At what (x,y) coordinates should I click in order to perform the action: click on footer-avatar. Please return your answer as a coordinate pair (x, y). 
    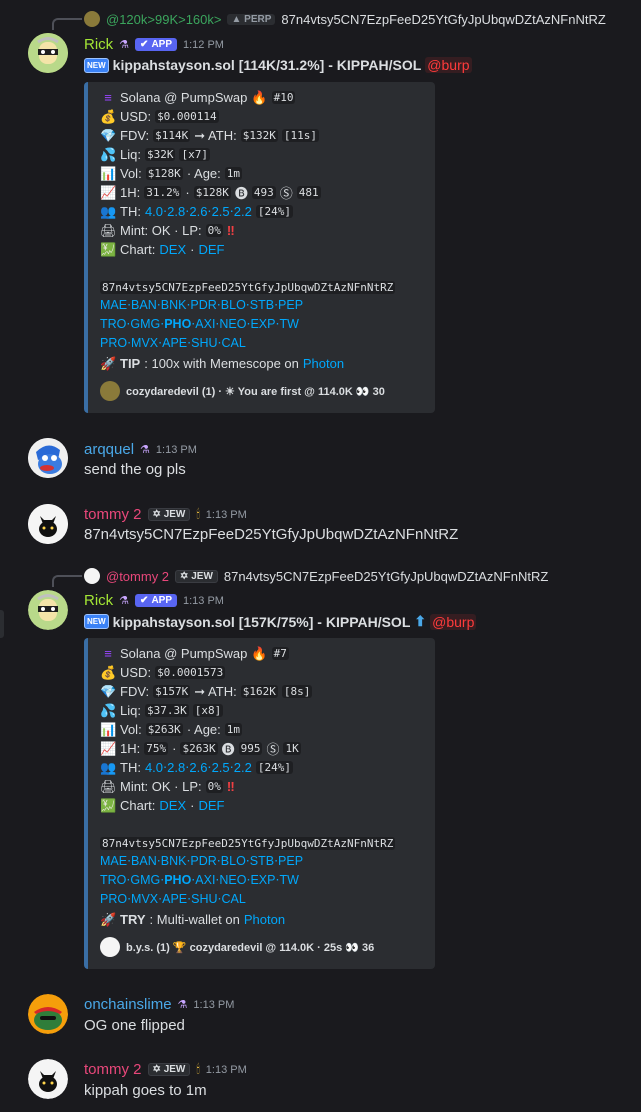
    Looking at the image, I should click on (110, 947).